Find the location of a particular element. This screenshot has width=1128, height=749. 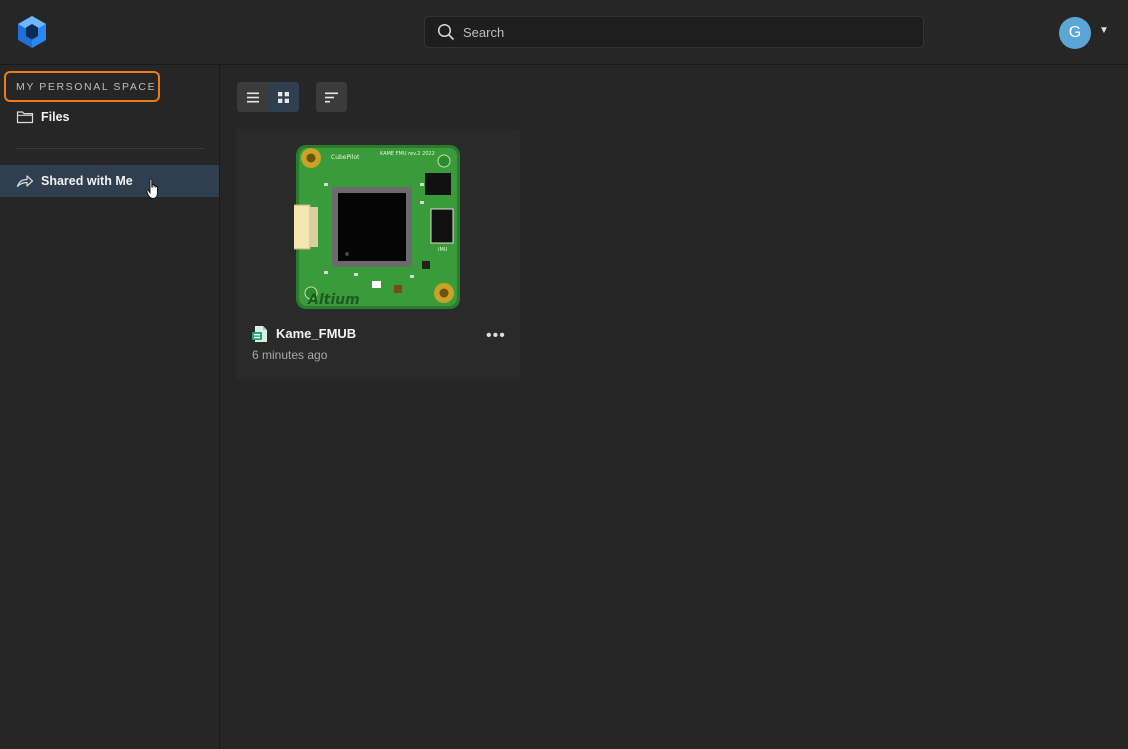

grid-view-button is located at coordinates (283, 97).